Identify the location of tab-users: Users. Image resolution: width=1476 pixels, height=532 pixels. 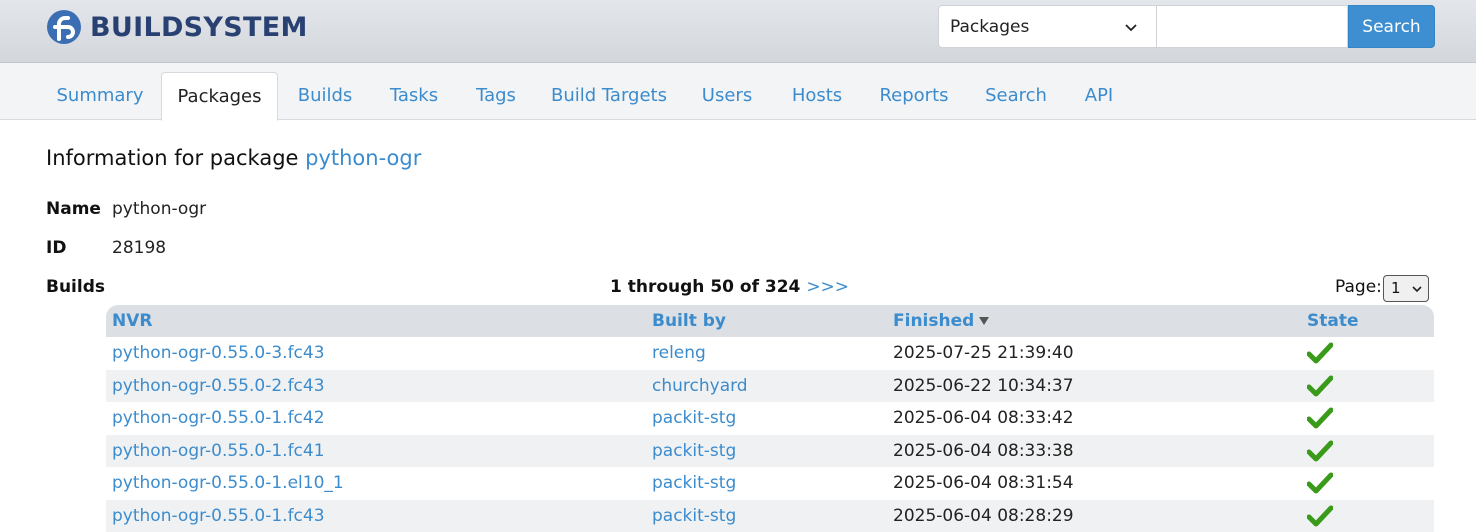
(727, 96).